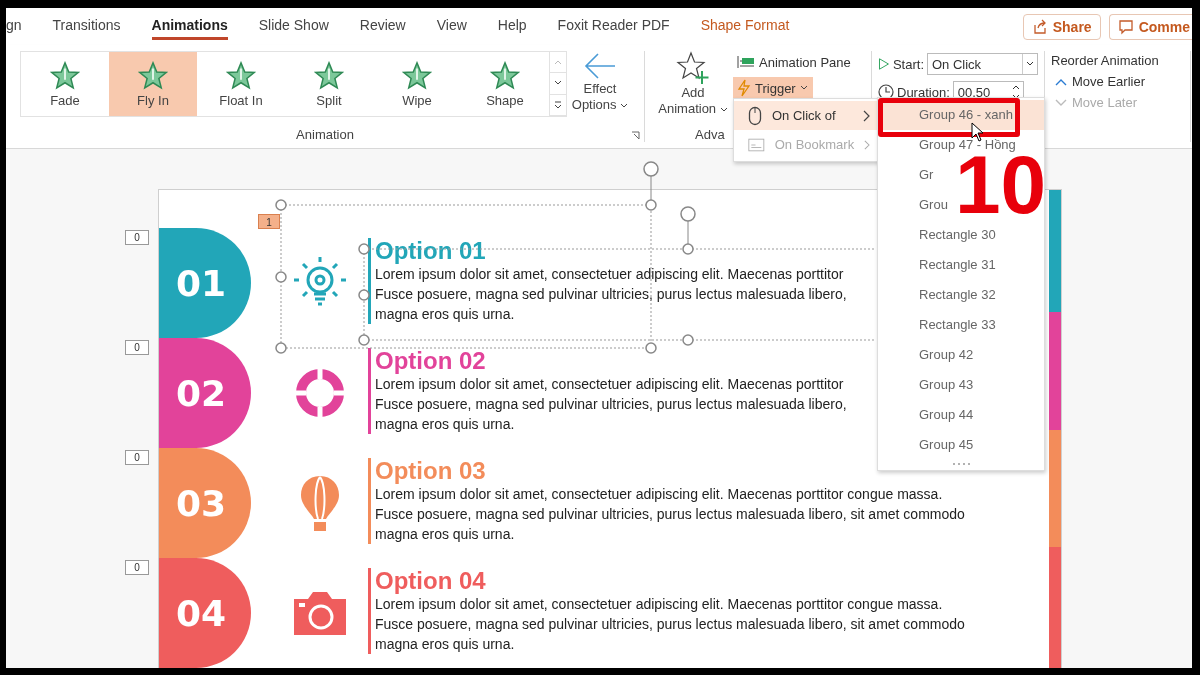  Describe the element at coordinates (512, 26) in the screenshot. I see `ribbon-tab: Help` at that location.